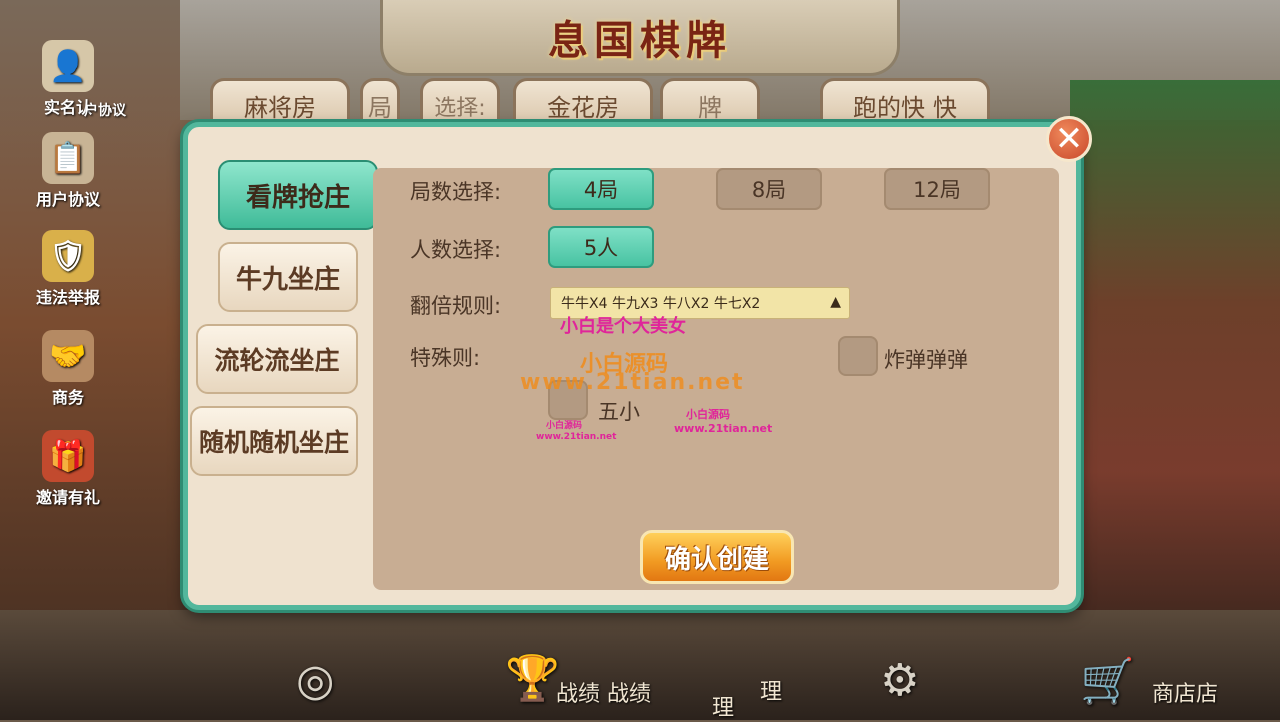  Describe the element at coordinates (1107, 681) in the screenshot. I see `cart-icon: 🛒` at that location.